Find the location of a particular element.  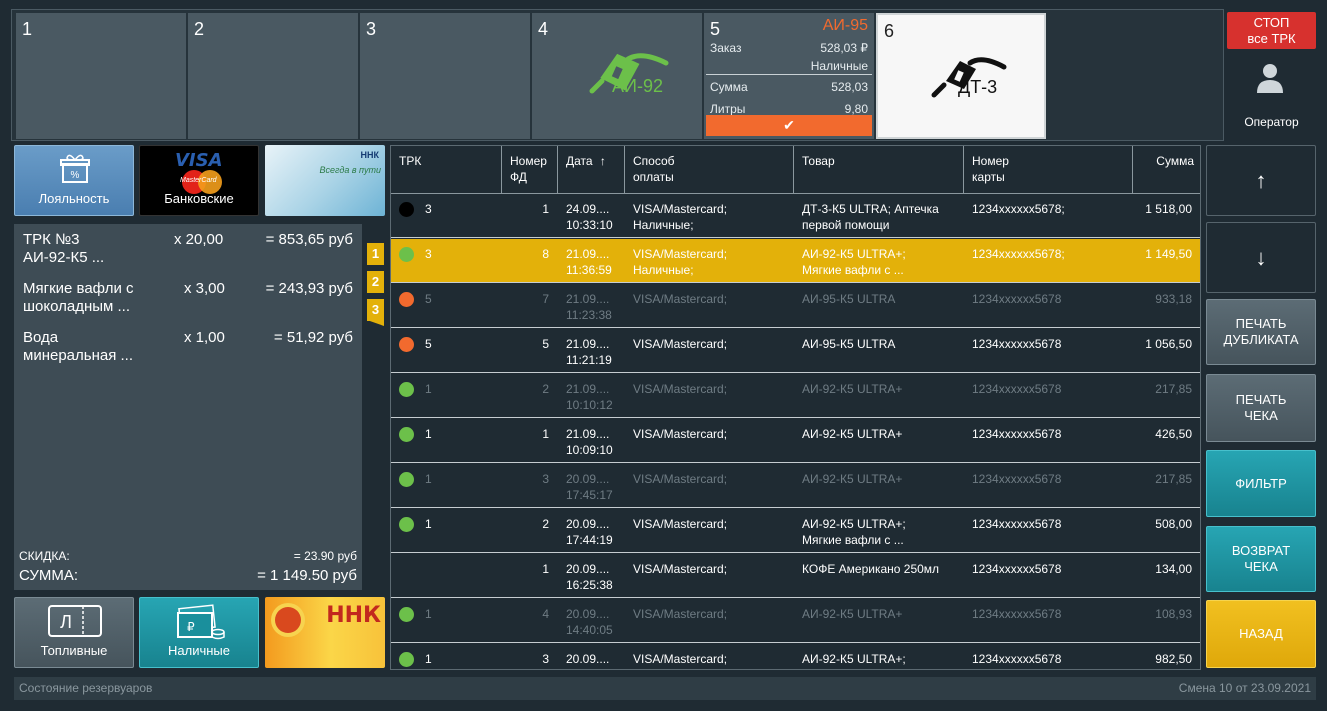

nnk-card-button: ННК Всегда в пути is located at coordinates (325, 180).